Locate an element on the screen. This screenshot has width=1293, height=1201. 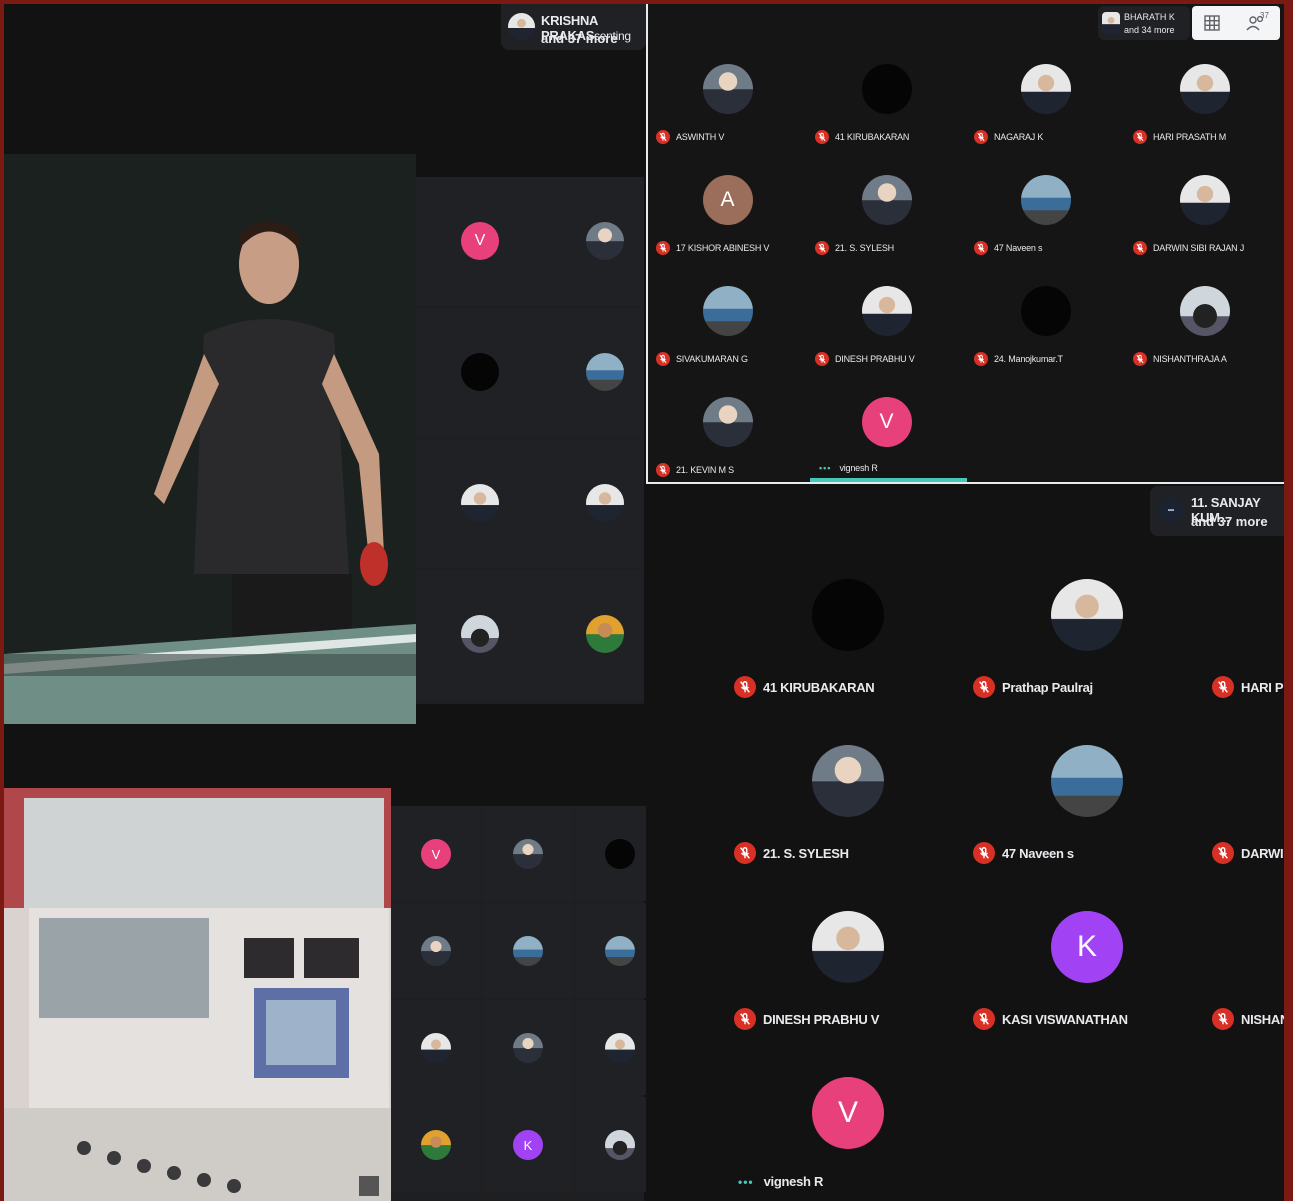
control-panel-scene is located at coordinates (197, 994).